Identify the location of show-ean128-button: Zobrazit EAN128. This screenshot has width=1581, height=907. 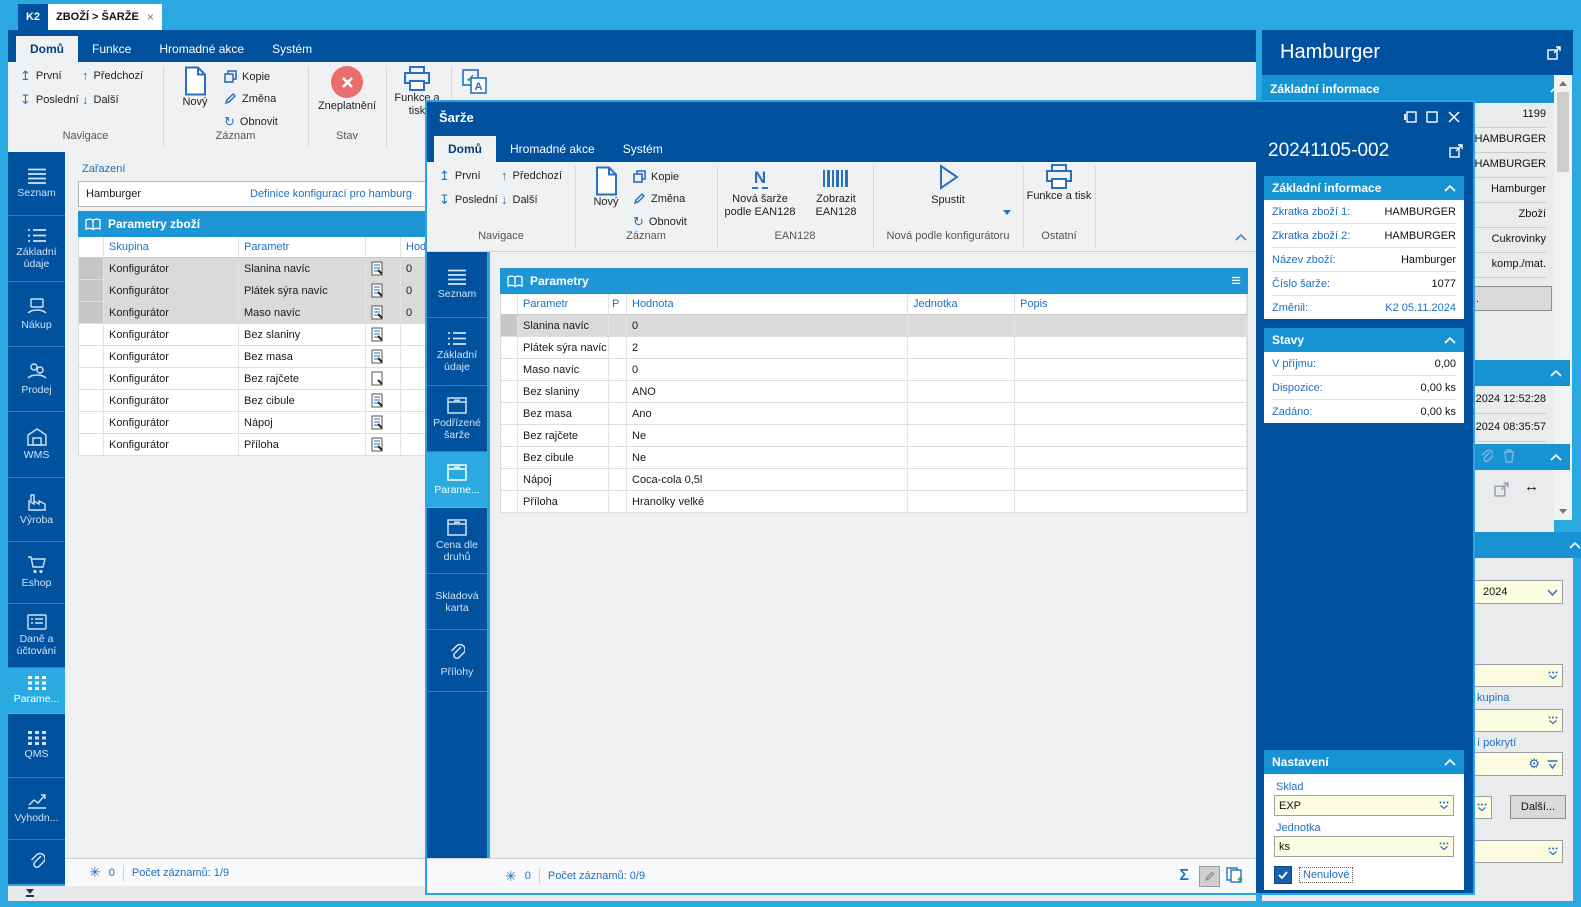
(836, 194).